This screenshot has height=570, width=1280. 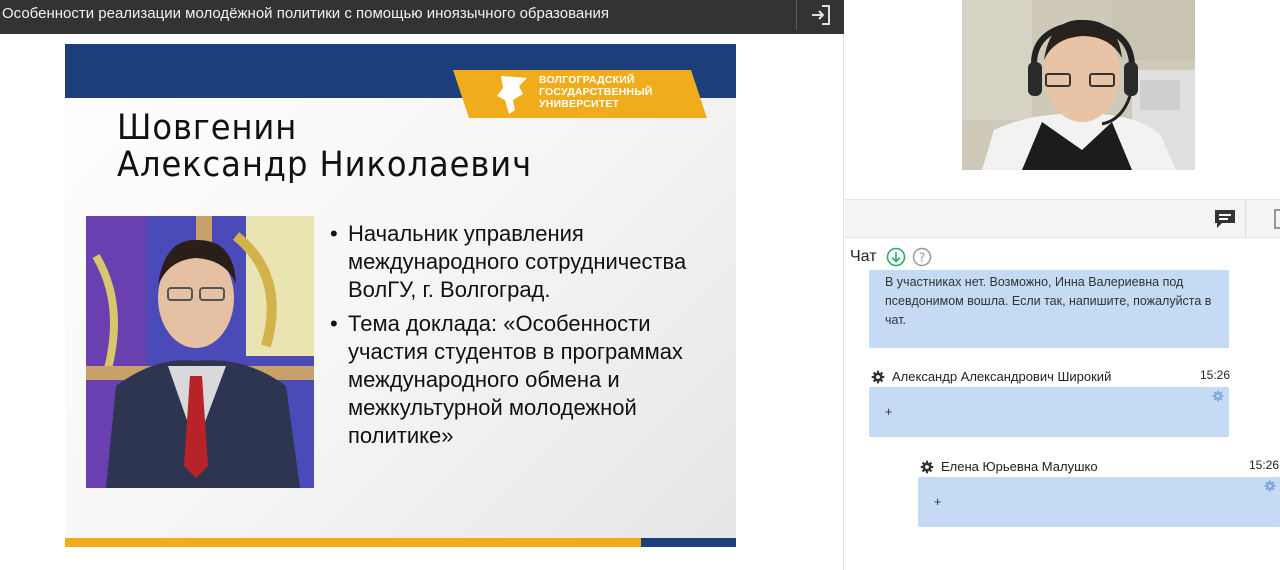 What do you see at coordinates (325, 165) in the screenshot?
I see `speaker-given-names: Александр Николаевич` at bounding box center [325, 165].